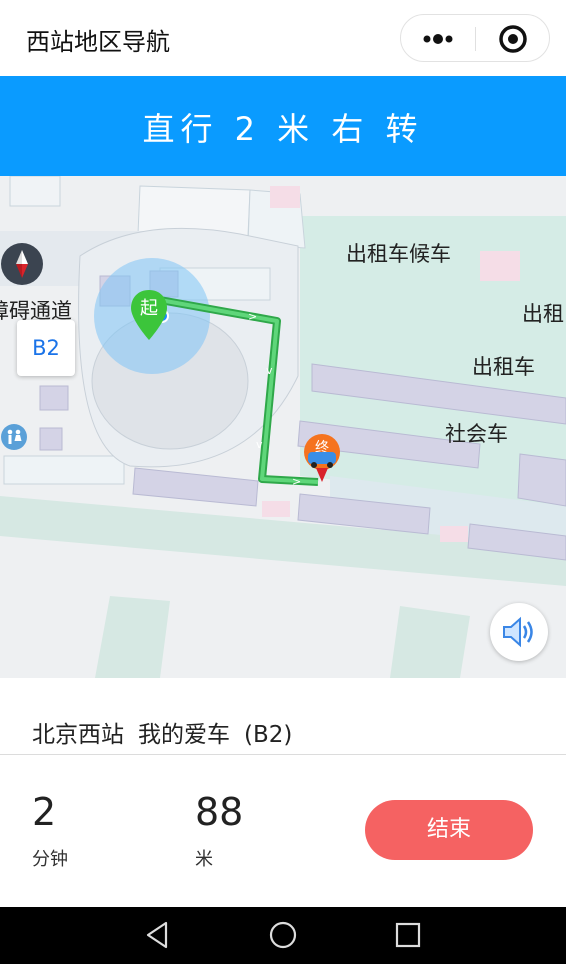 This screenshot has height=964, width=566. I want to click on more-button, so click(438, 39).